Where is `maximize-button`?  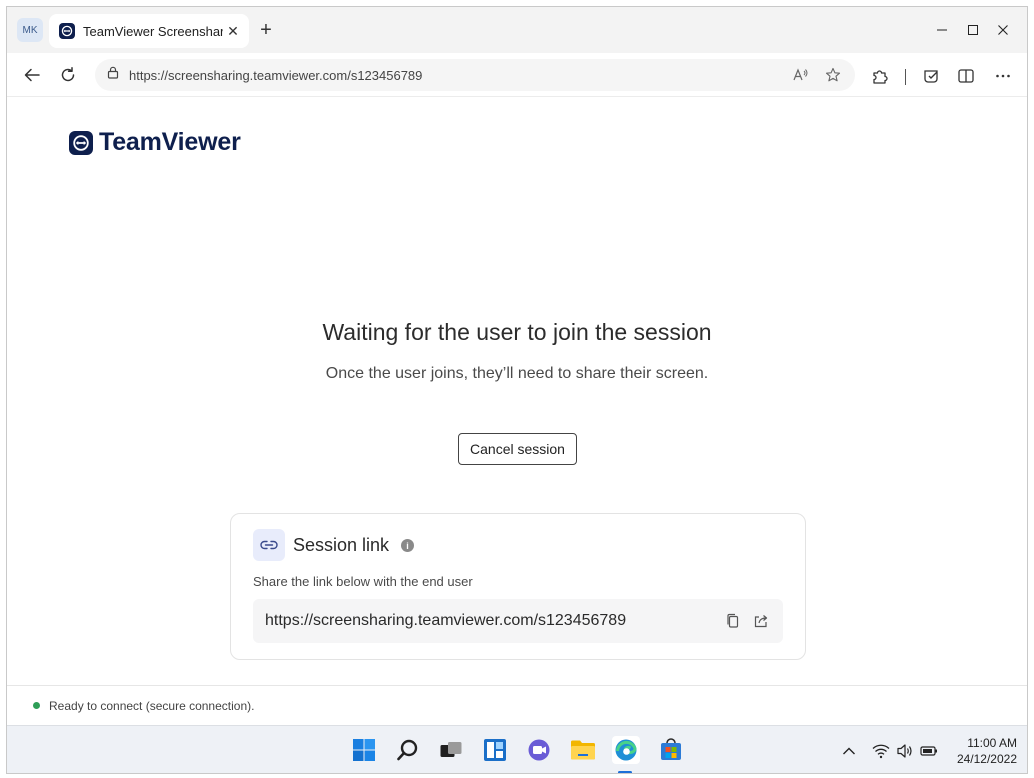 maximize-button is located at coordinates (973, 30).